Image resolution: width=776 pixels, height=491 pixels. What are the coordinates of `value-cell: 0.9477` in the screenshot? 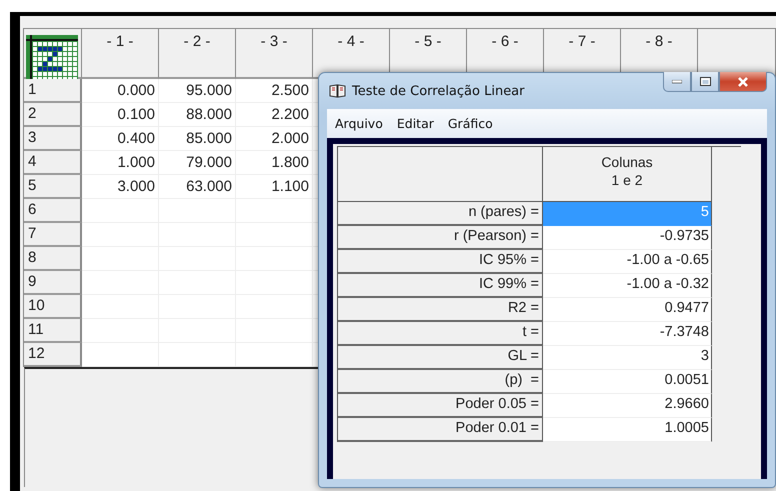 It's located at (627, 310).